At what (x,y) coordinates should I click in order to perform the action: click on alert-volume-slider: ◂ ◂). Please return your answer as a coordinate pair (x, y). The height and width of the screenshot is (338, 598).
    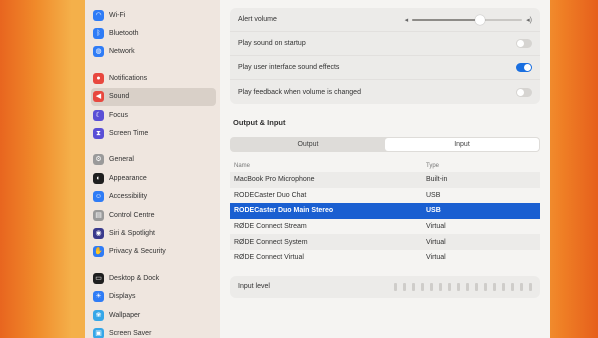
    Looking at the image, I should click on (468, 19).